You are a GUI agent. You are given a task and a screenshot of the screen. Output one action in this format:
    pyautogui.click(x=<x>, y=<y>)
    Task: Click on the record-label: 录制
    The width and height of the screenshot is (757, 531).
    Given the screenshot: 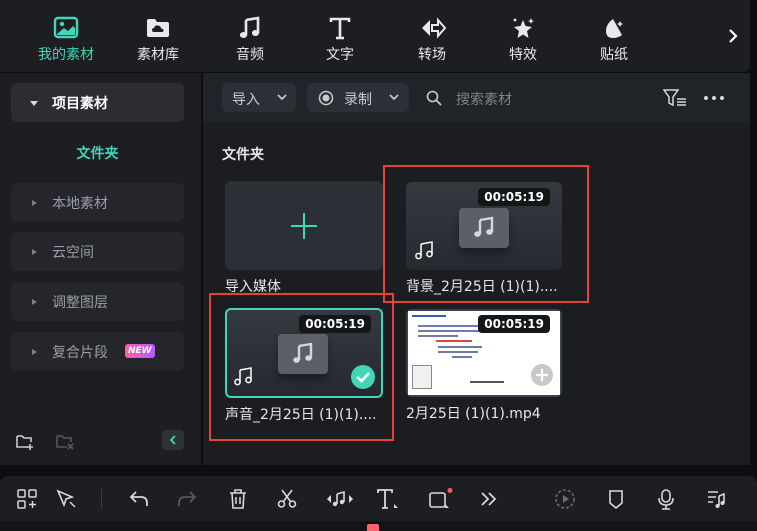 What is the action you would take?
    pyautogui.click(x=358, y=100)
    